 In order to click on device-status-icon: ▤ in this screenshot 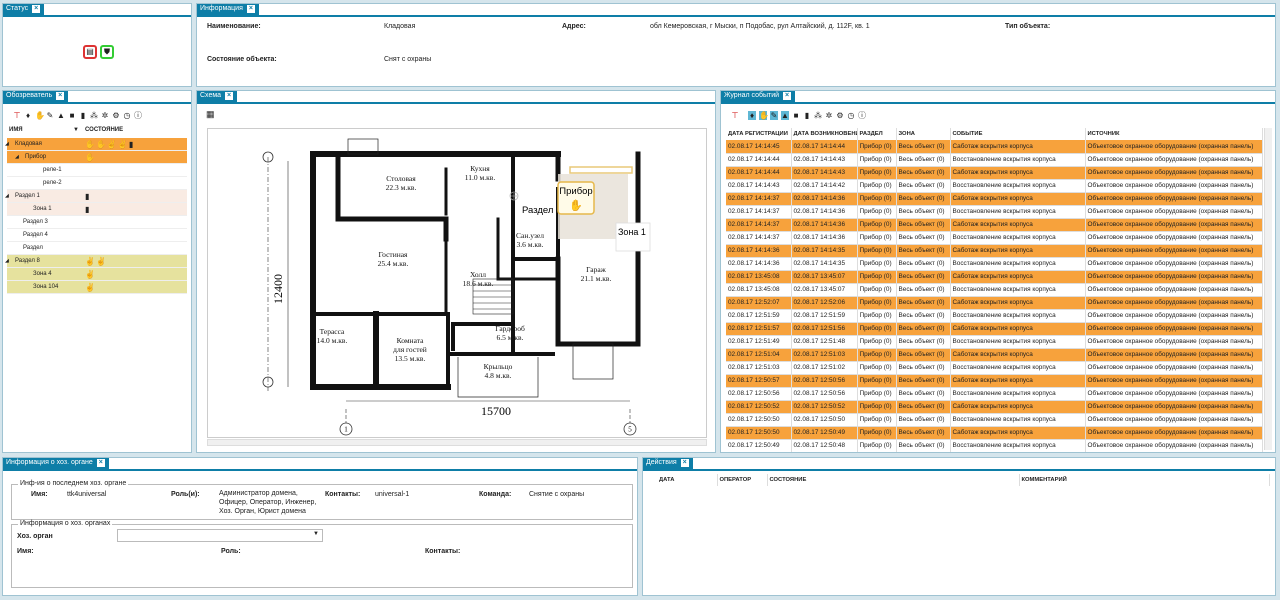, I will do `click(90, 52)`.